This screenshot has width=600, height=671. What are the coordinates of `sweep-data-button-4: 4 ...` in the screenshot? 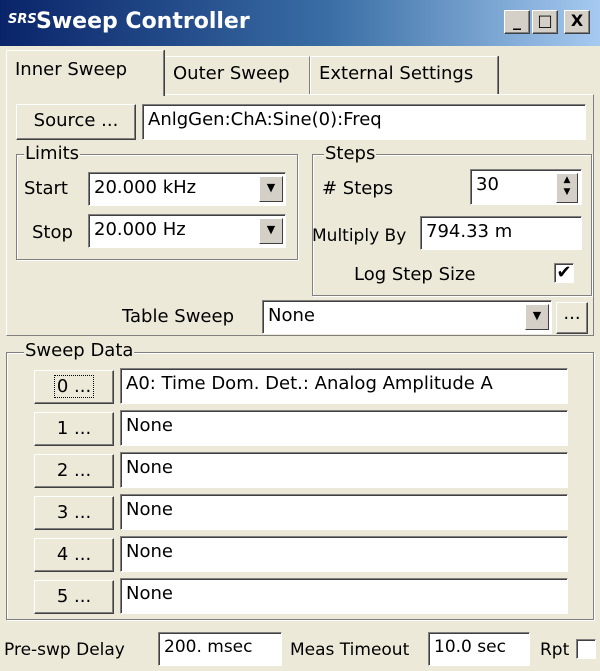 It's located at (74, 555).